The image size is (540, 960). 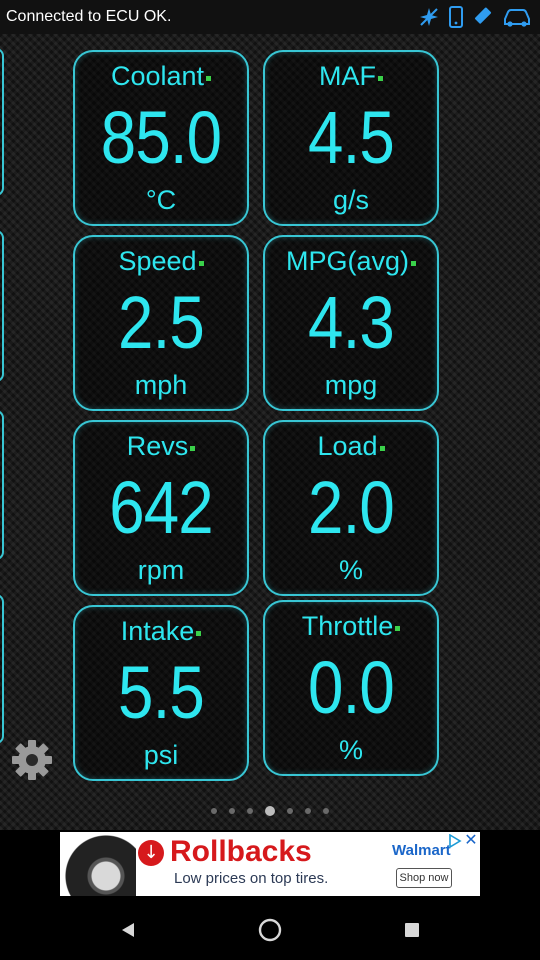 What do you see at coordinates (347, 446) in the screenshot?
I see `gauge-label: Load` at bounding box center [347, 446].